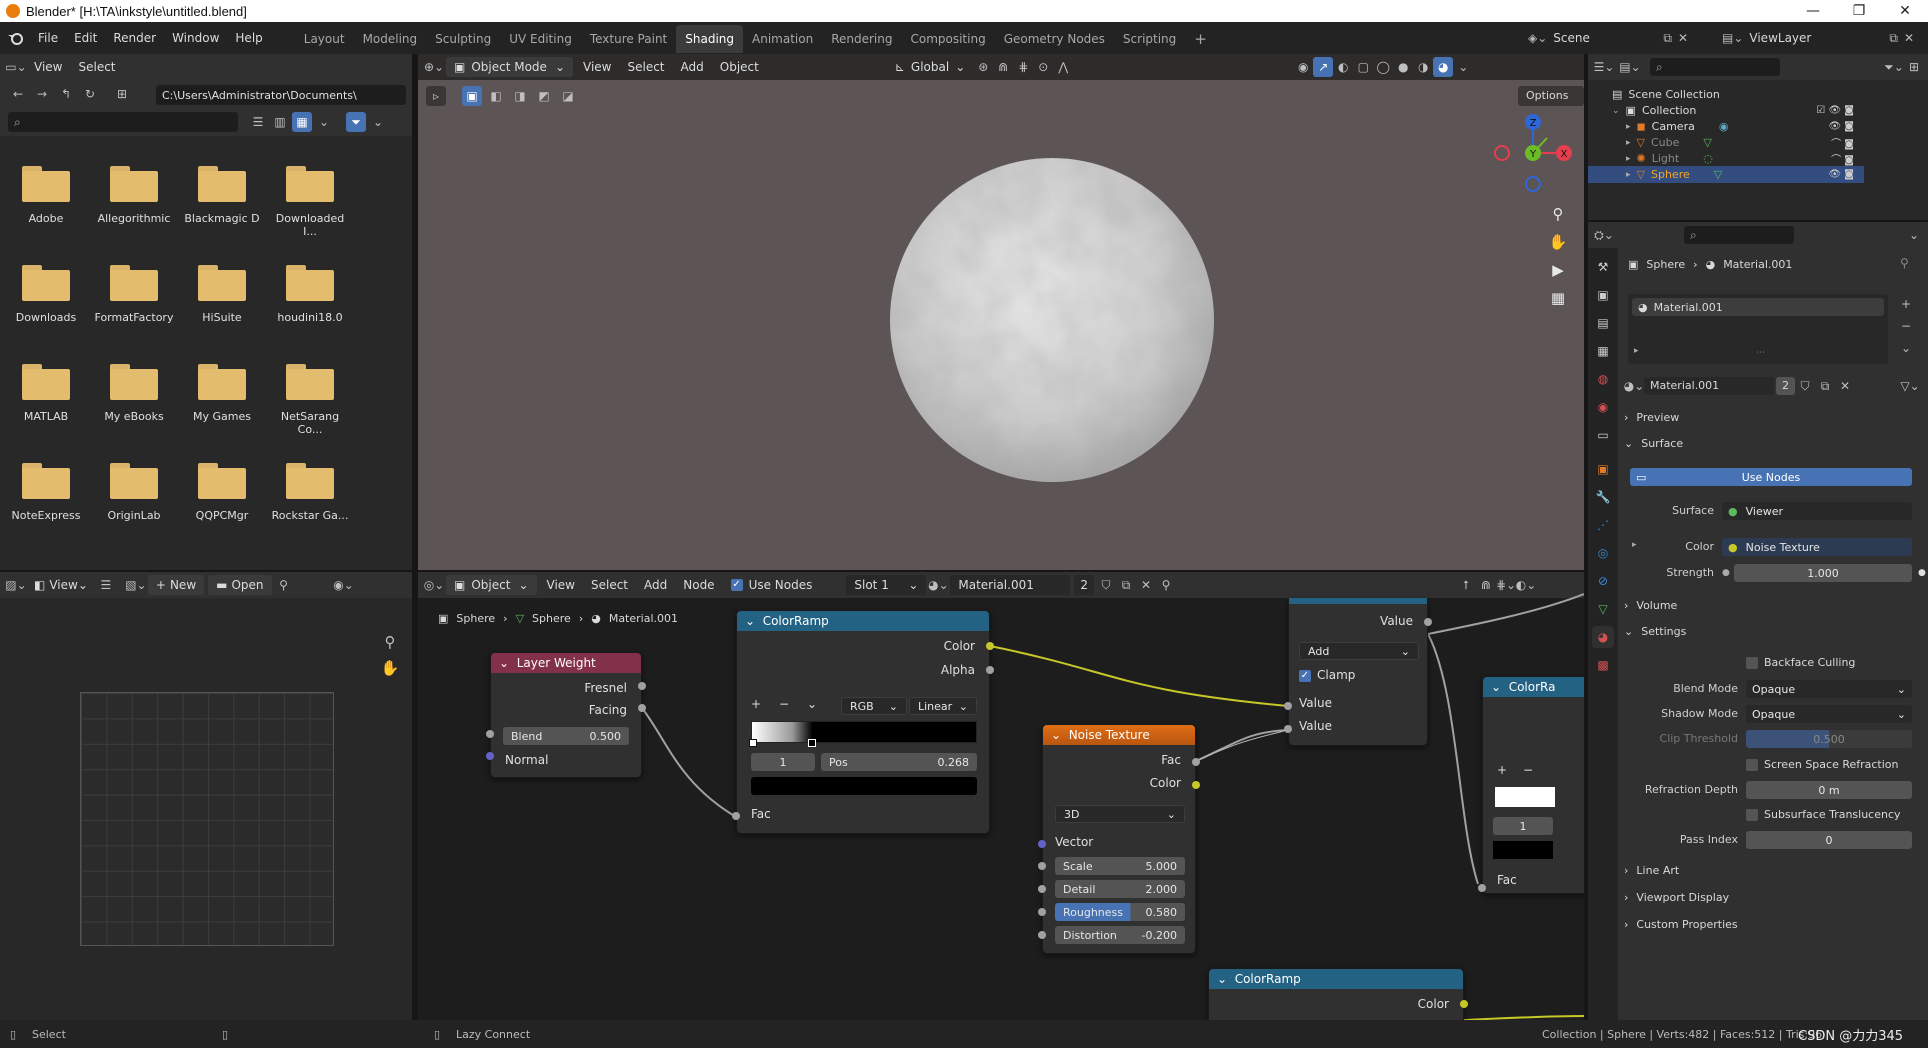  What do you see at coordinates (1533, 687) in the screenshot?
I see `node-header: ⌄ ColorRa` at bounding box center [1533, 687].